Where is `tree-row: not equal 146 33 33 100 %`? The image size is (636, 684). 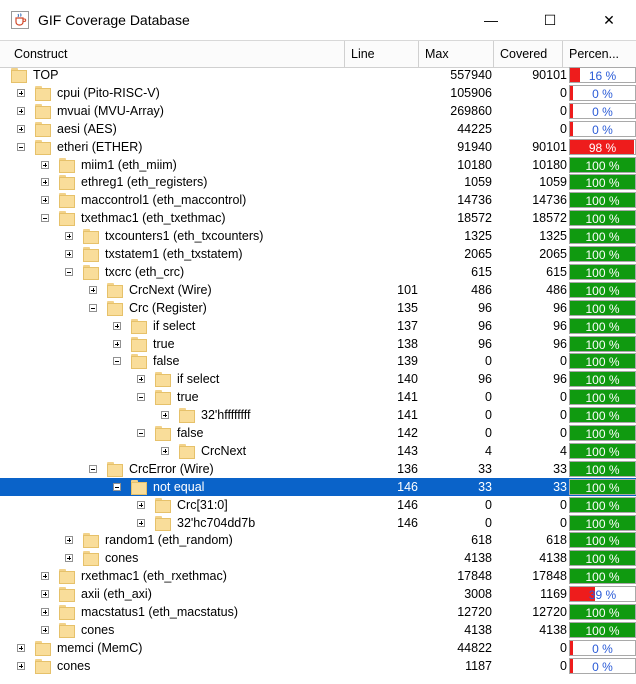 tree-row: not equal 146 33 33 100 % is located at coordinates (318, 486).